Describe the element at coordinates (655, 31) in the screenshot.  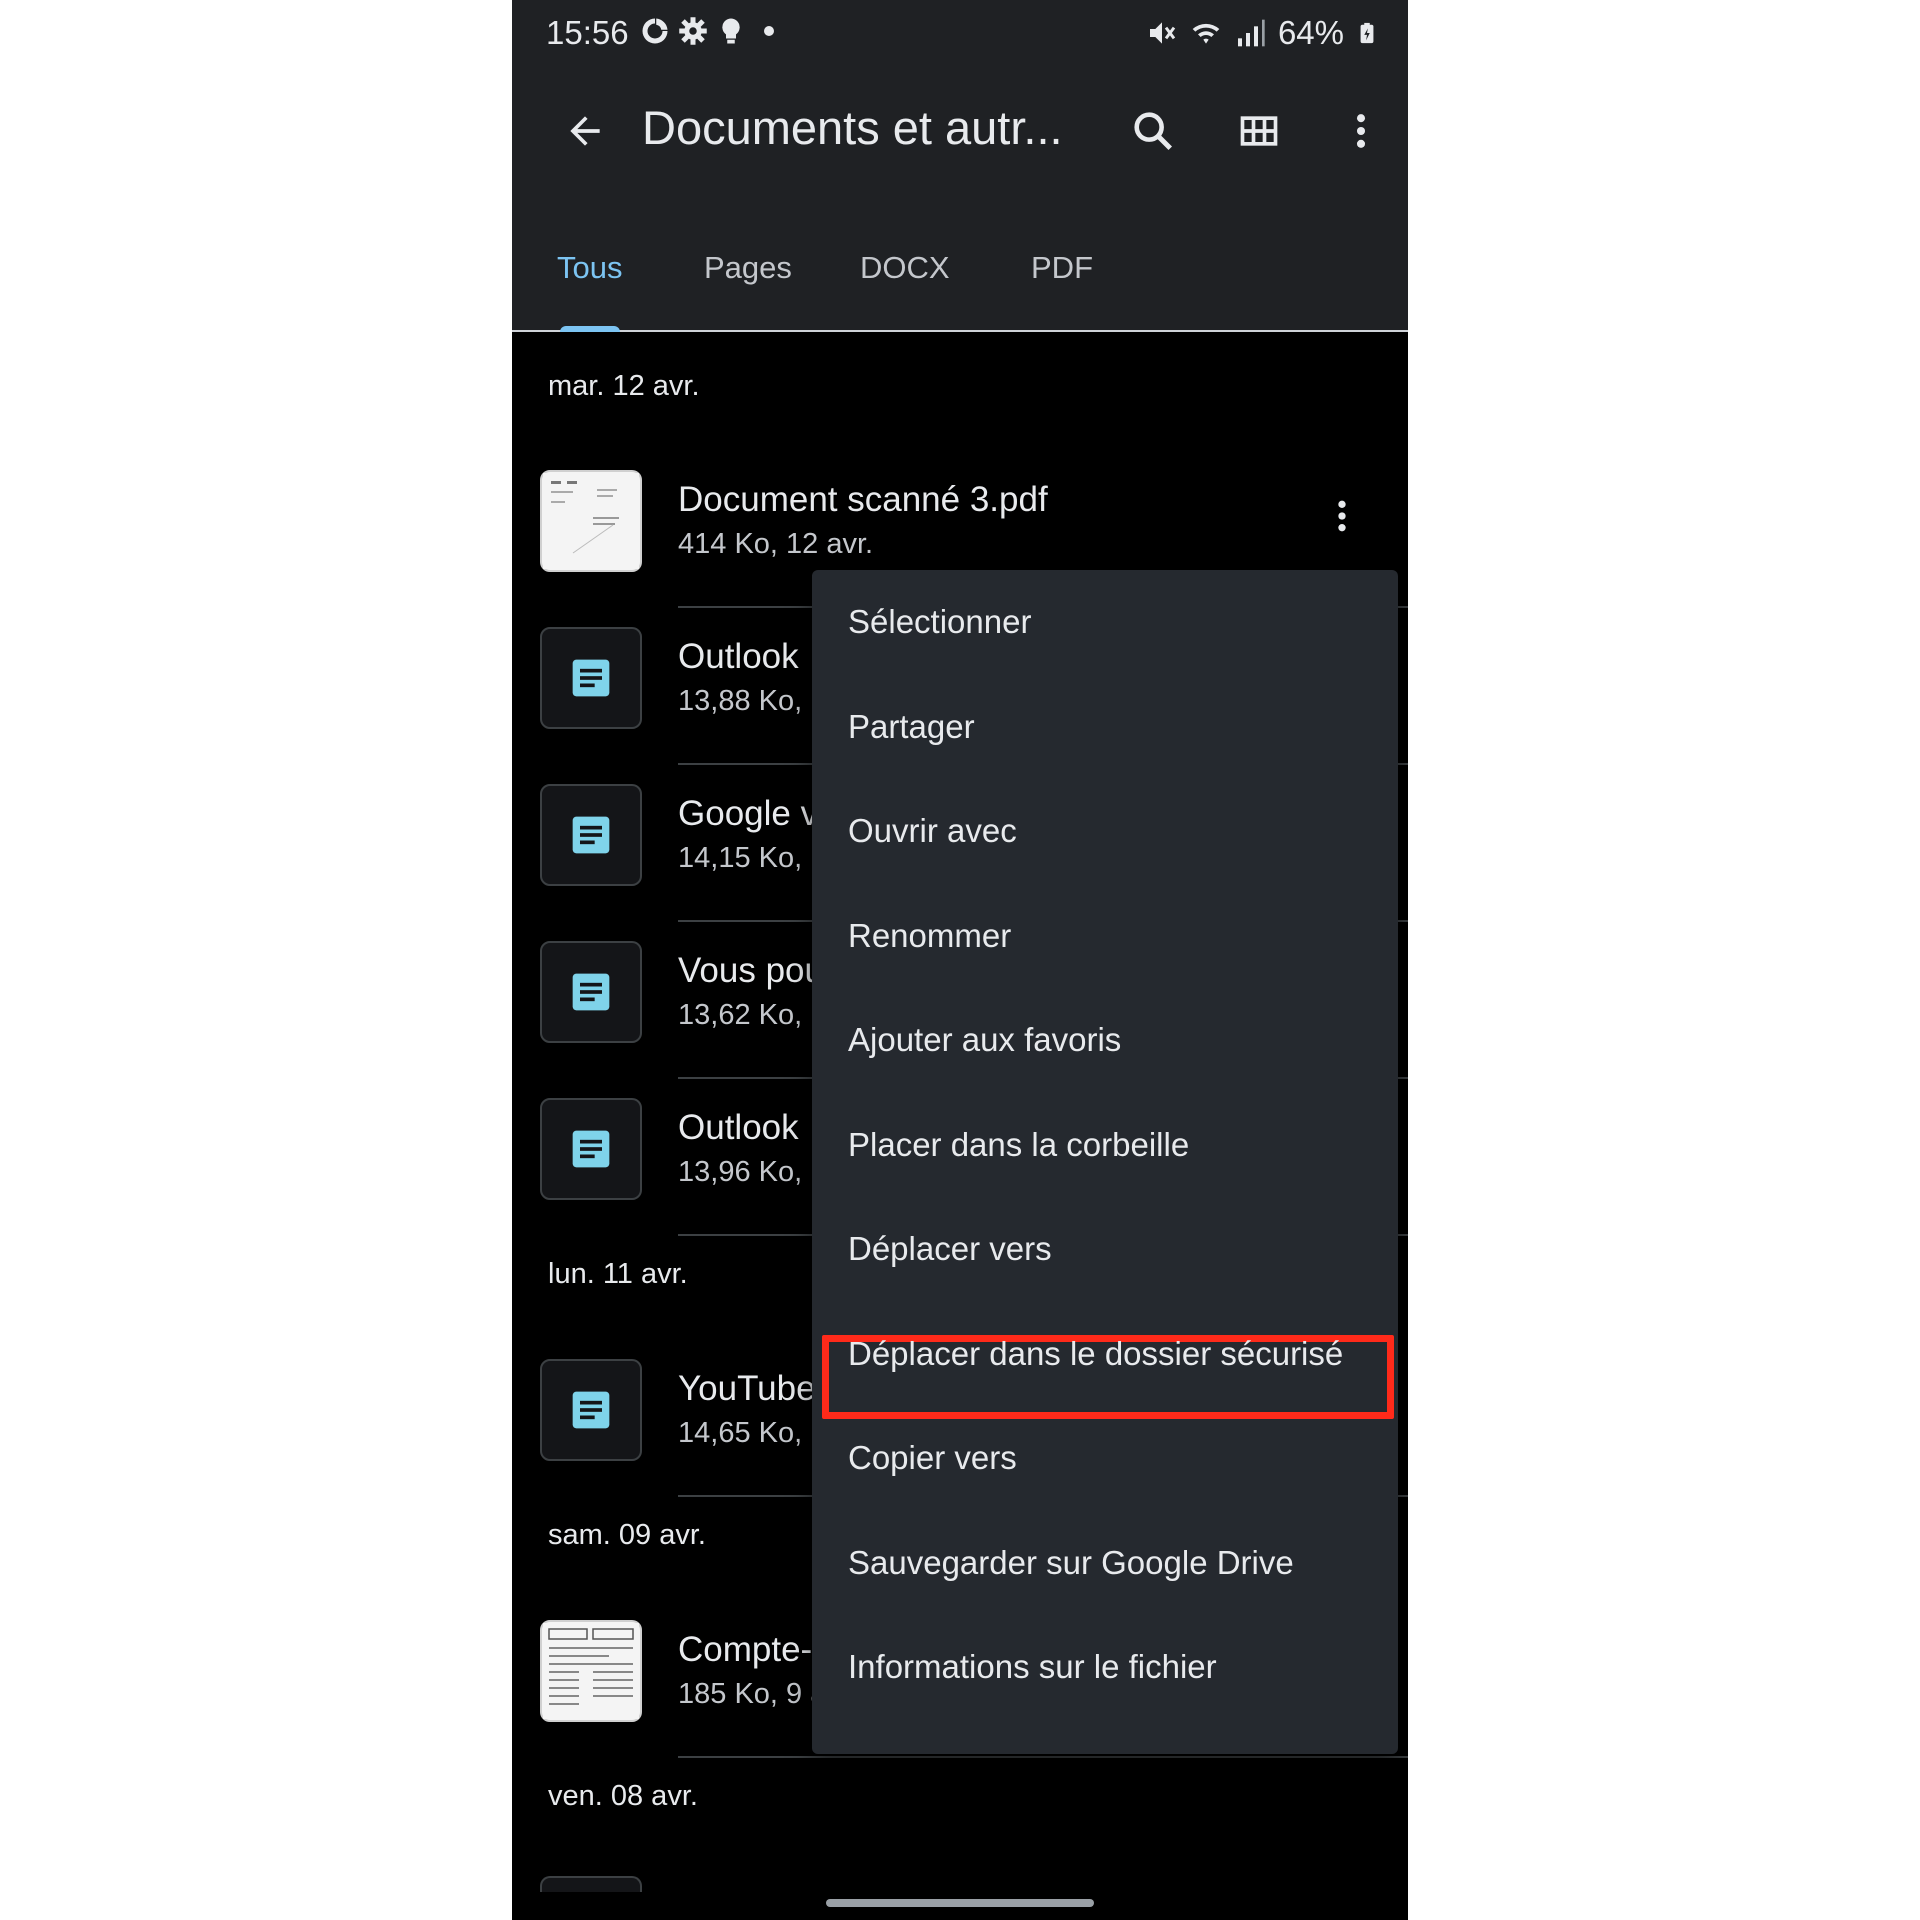
I see `data-saver-icon` at that location.